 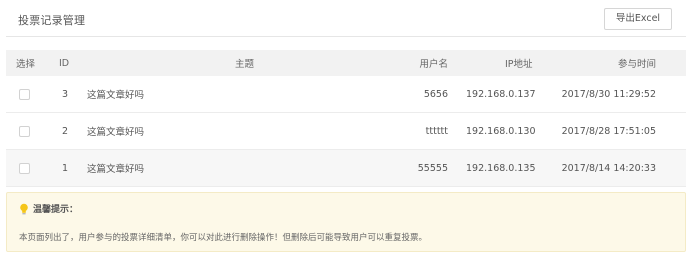 What do you see at coordinates (346, 18) in the screenshot?
I see `page-header: 投票记录管理 导出Excel` at bounding box center [346, 18].